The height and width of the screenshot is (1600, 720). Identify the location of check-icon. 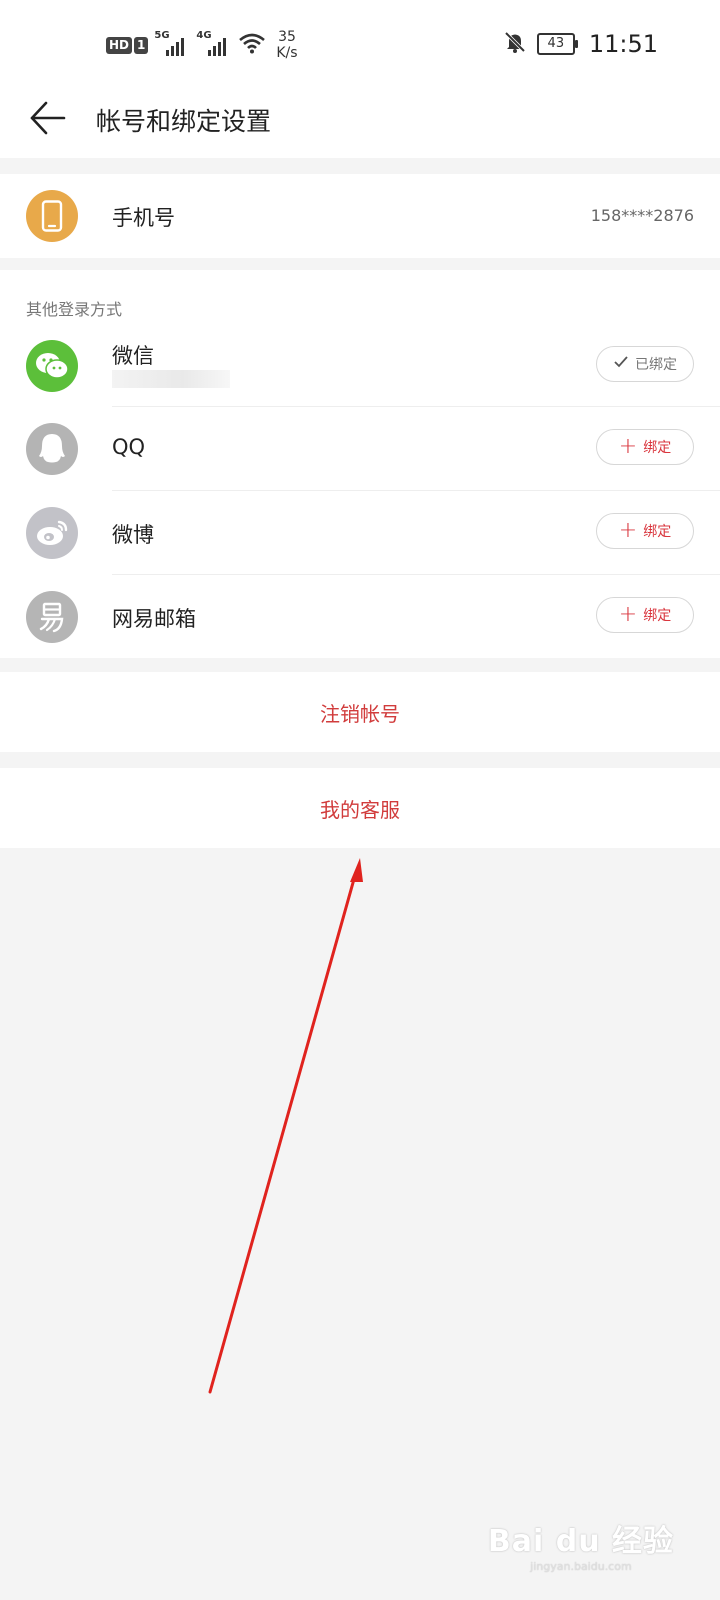
(621, 364).